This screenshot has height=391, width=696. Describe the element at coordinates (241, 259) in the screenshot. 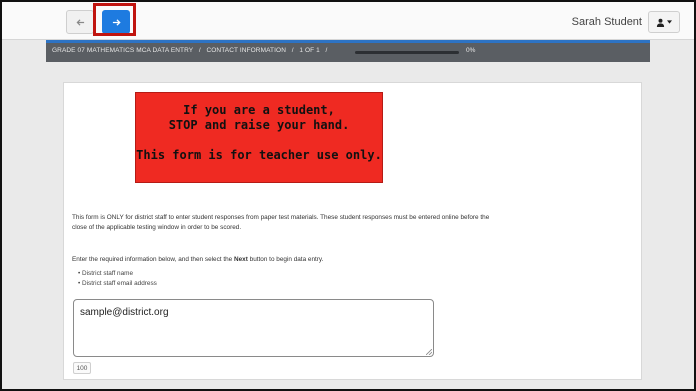

I see `instruction-next-word: Next` at that location.